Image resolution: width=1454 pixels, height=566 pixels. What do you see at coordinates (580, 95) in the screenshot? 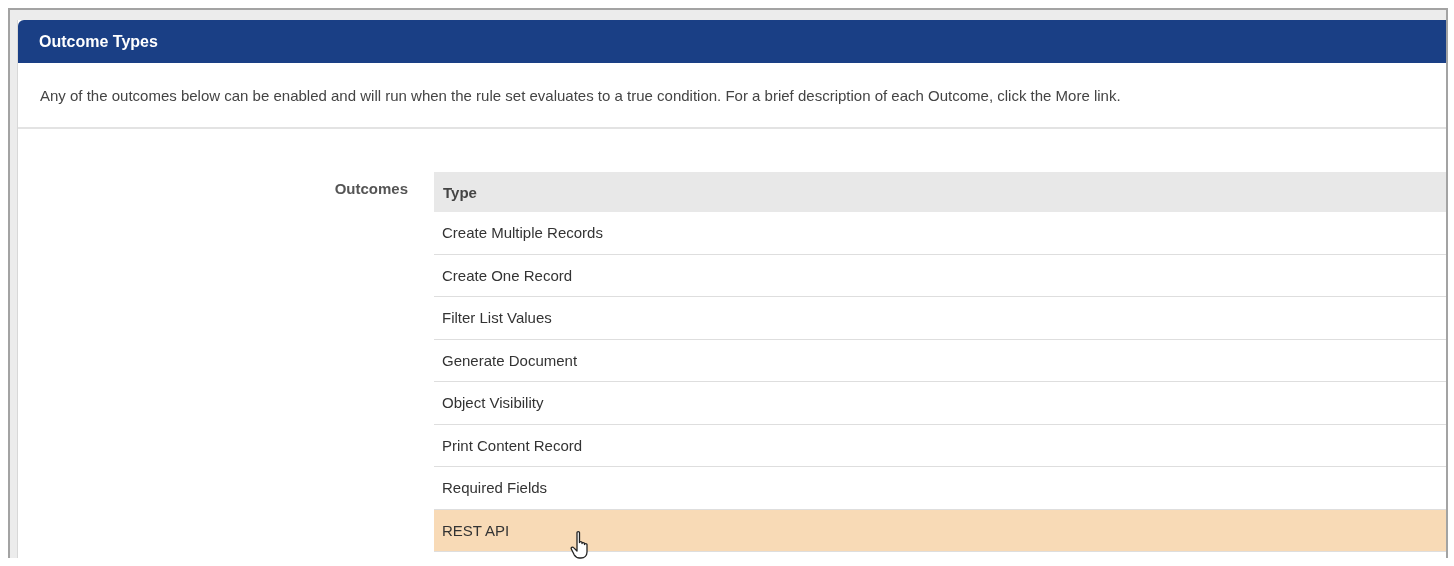
I see `panel-description: Any of the outcomes below can be enabled and will run when the rule set evaluates to a true condition. For a brief description of each Outcome, click the More link.` at bounding box center [580, 95].